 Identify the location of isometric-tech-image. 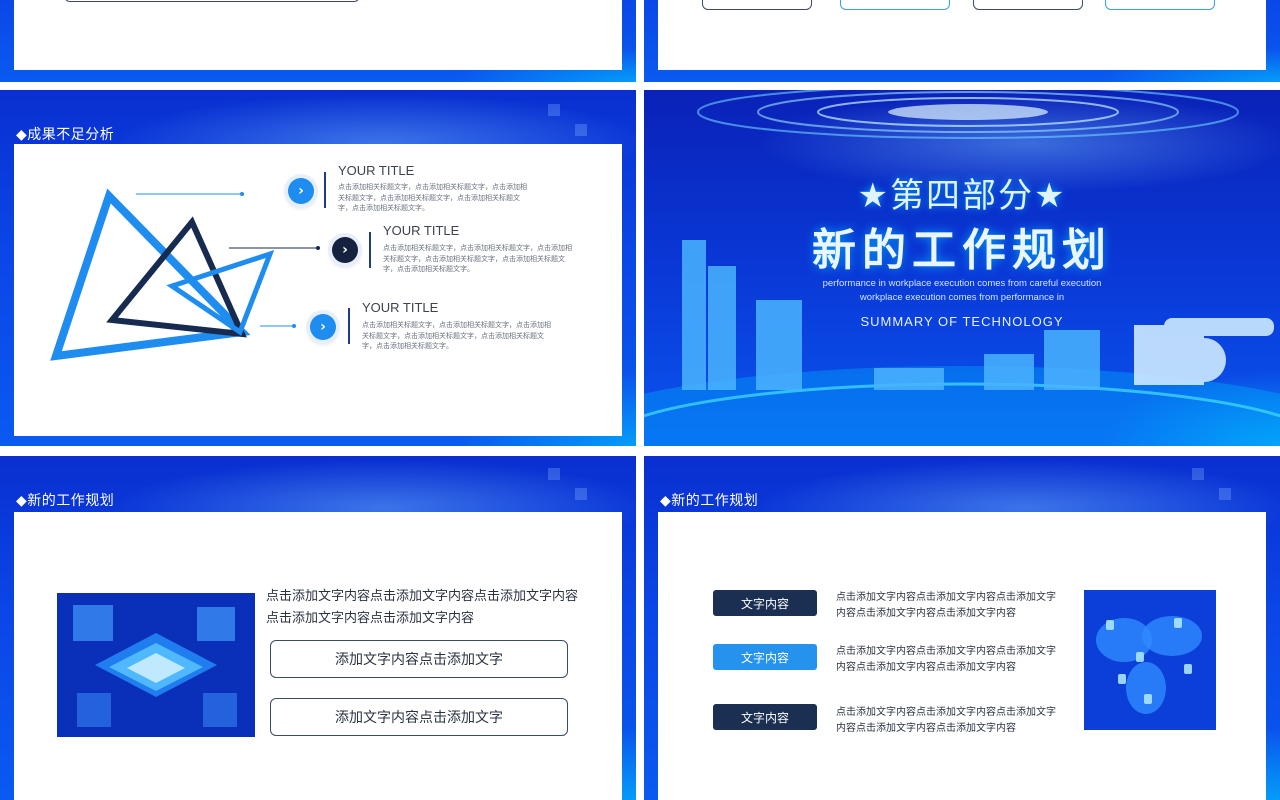
(156, 665).